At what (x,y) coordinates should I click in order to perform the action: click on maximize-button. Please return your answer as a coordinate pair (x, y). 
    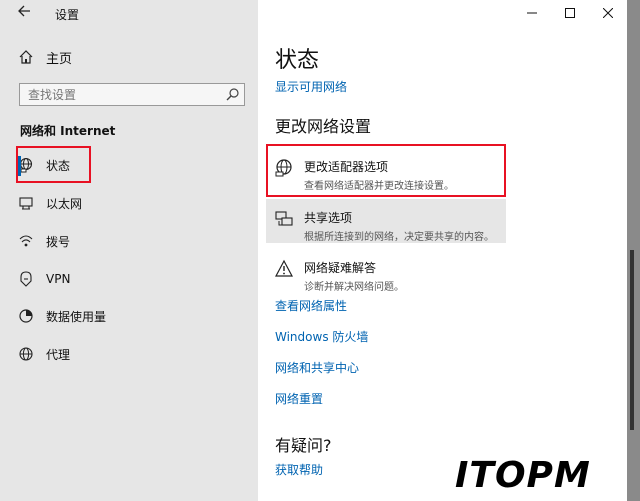
    Looking at the image, I should click on (570, 13).